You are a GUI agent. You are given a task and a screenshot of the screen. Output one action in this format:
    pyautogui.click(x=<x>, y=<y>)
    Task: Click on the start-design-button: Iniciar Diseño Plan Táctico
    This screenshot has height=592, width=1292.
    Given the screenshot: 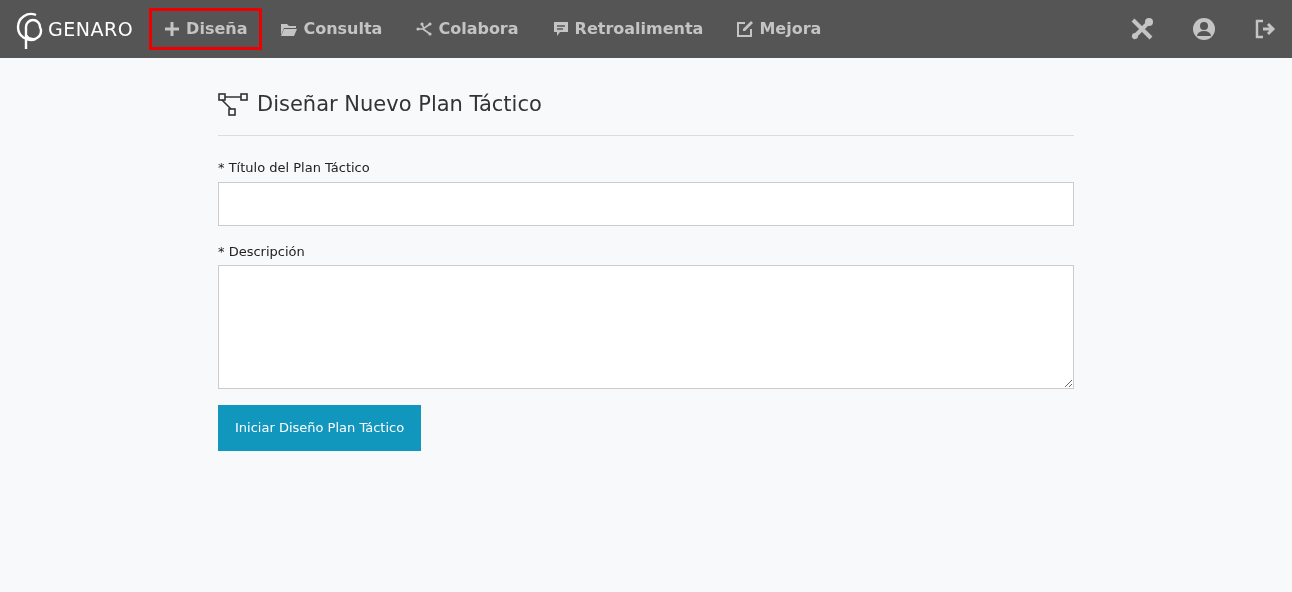 What is the action you would take?
    pyautogui.click(x=320, y=428)
    